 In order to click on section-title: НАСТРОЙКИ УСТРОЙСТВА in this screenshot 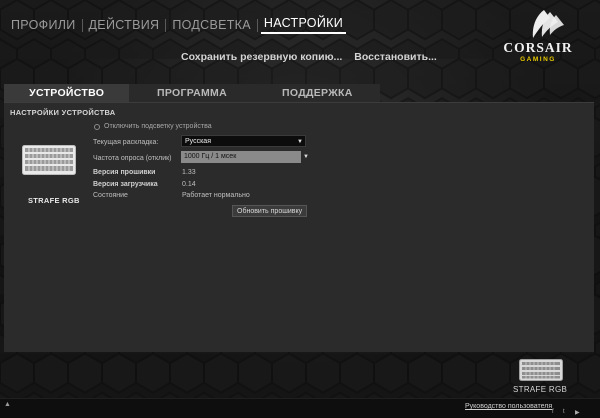, I will do `click(63, 112)`.